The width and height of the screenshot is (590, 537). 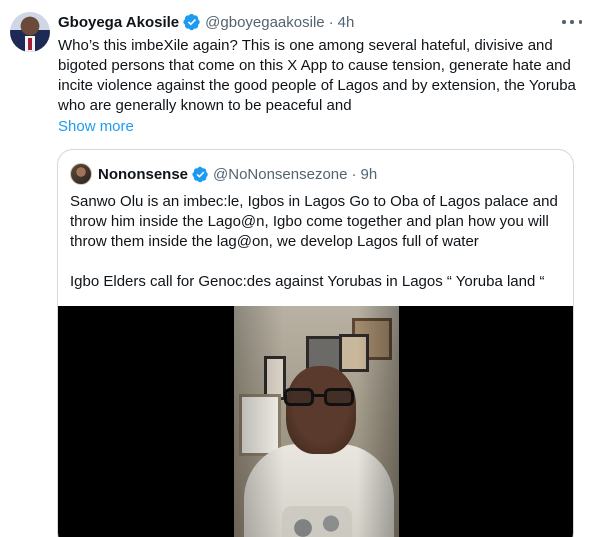 I want to click on author-name: Gboyega Akosile, so click(x=118, y=22).